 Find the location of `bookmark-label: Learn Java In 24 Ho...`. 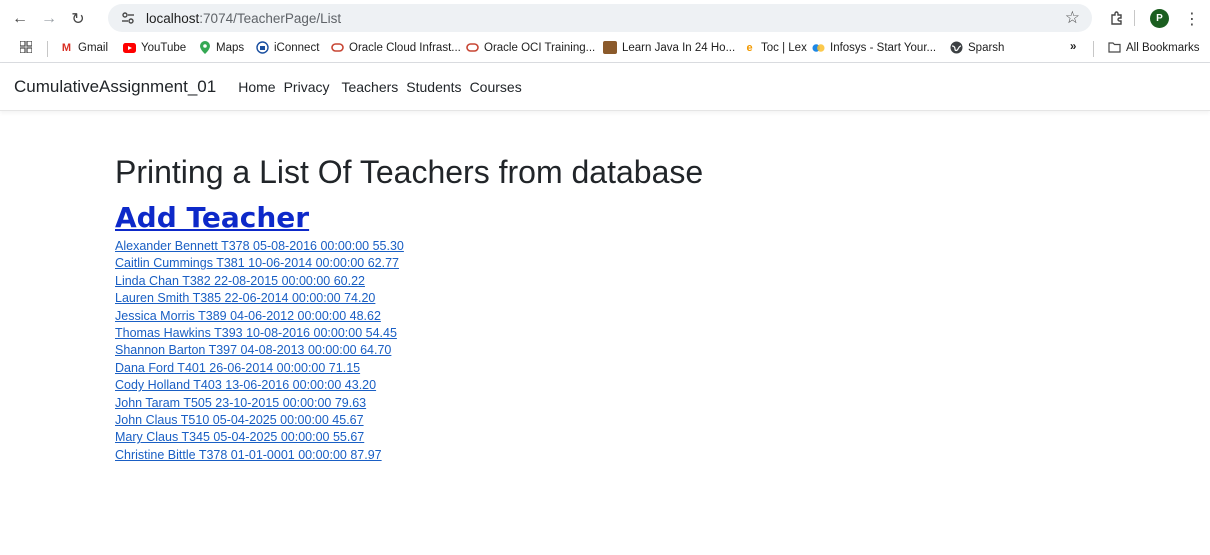

bookmark-label: Learn Java In 24 Ho... is located at coordinates (679, 47).